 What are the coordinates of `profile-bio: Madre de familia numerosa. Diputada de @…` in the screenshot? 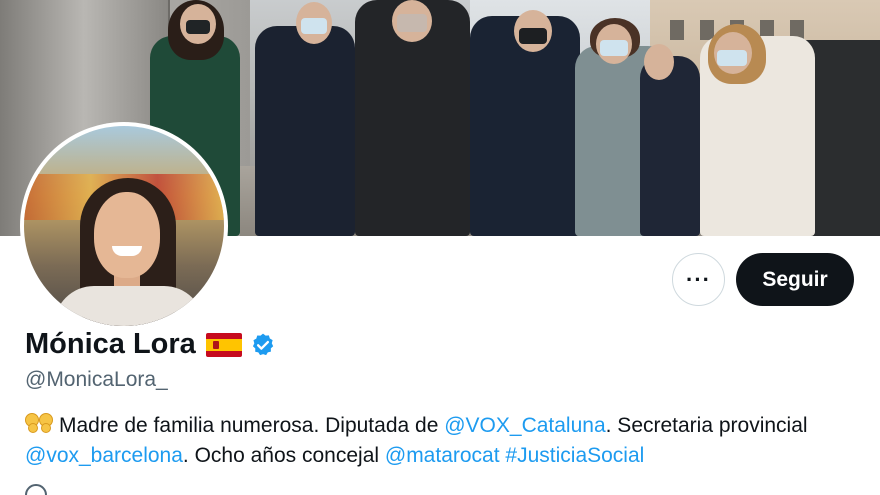 It's located at (445, 441).